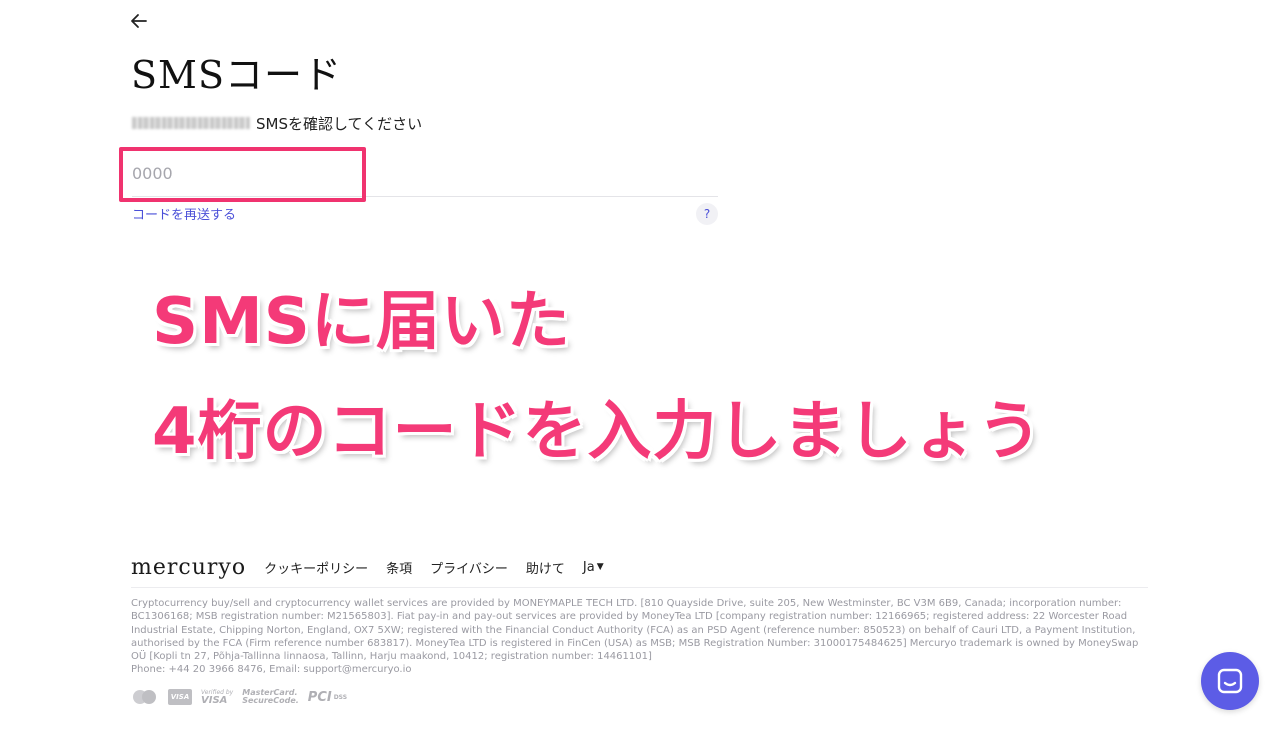 Image resolution: width=1280 pixels, height=730 pixels. I want to click on footer-nav: mercuryo クッキーポリシー 条項 プライバシー 助けて Ja ▼, so click(367, 567).